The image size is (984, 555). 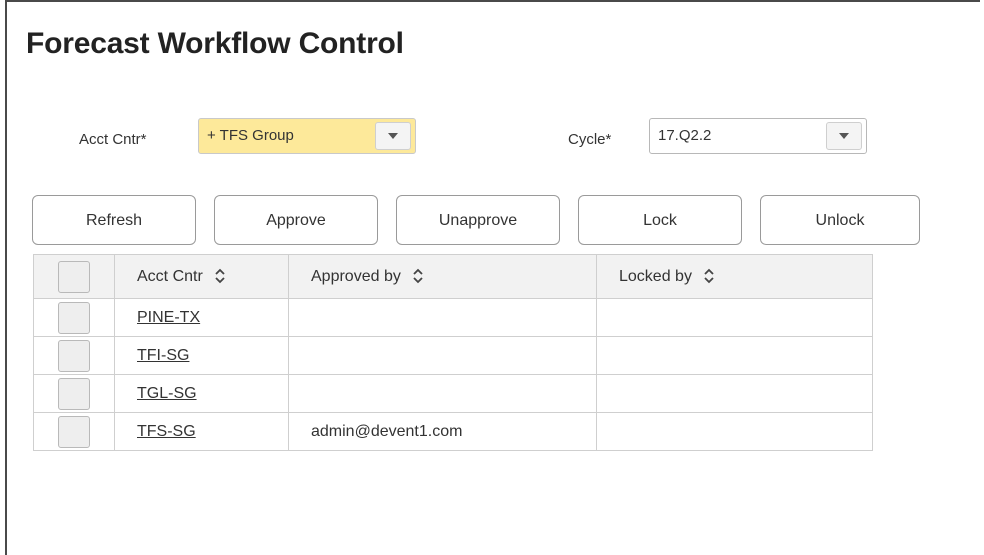 I want to click on acct-cntr-link: PINE-TX, so click(x=168, y=317).